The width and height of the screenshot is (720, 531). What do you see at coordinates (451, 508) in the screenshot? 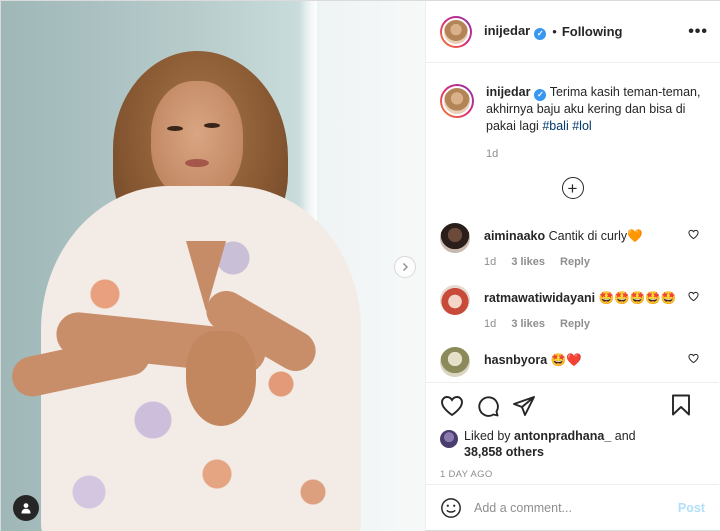
I see `emoji-smiley-icon` at bounding box center [451, 508].